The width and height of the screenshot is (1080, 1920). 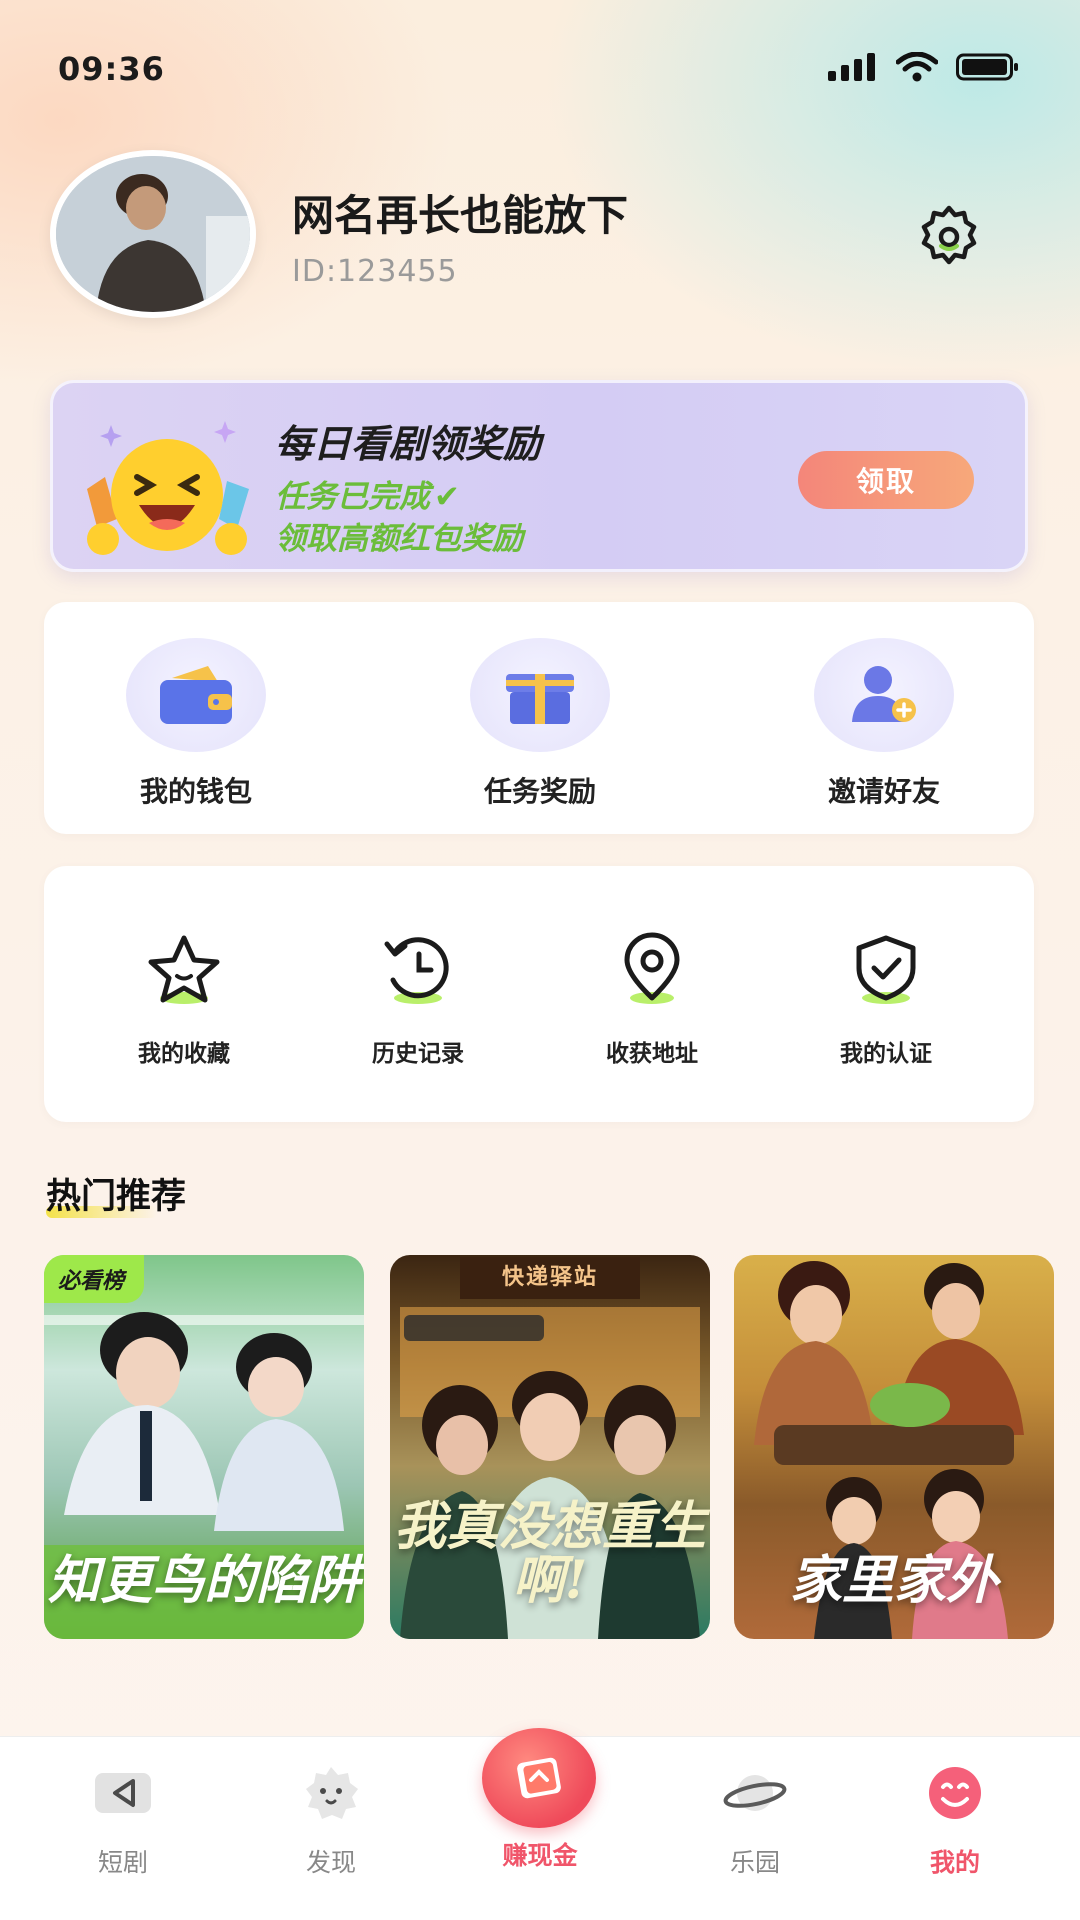 I want to click on add-friend-icon, so click(x=884, y=694).